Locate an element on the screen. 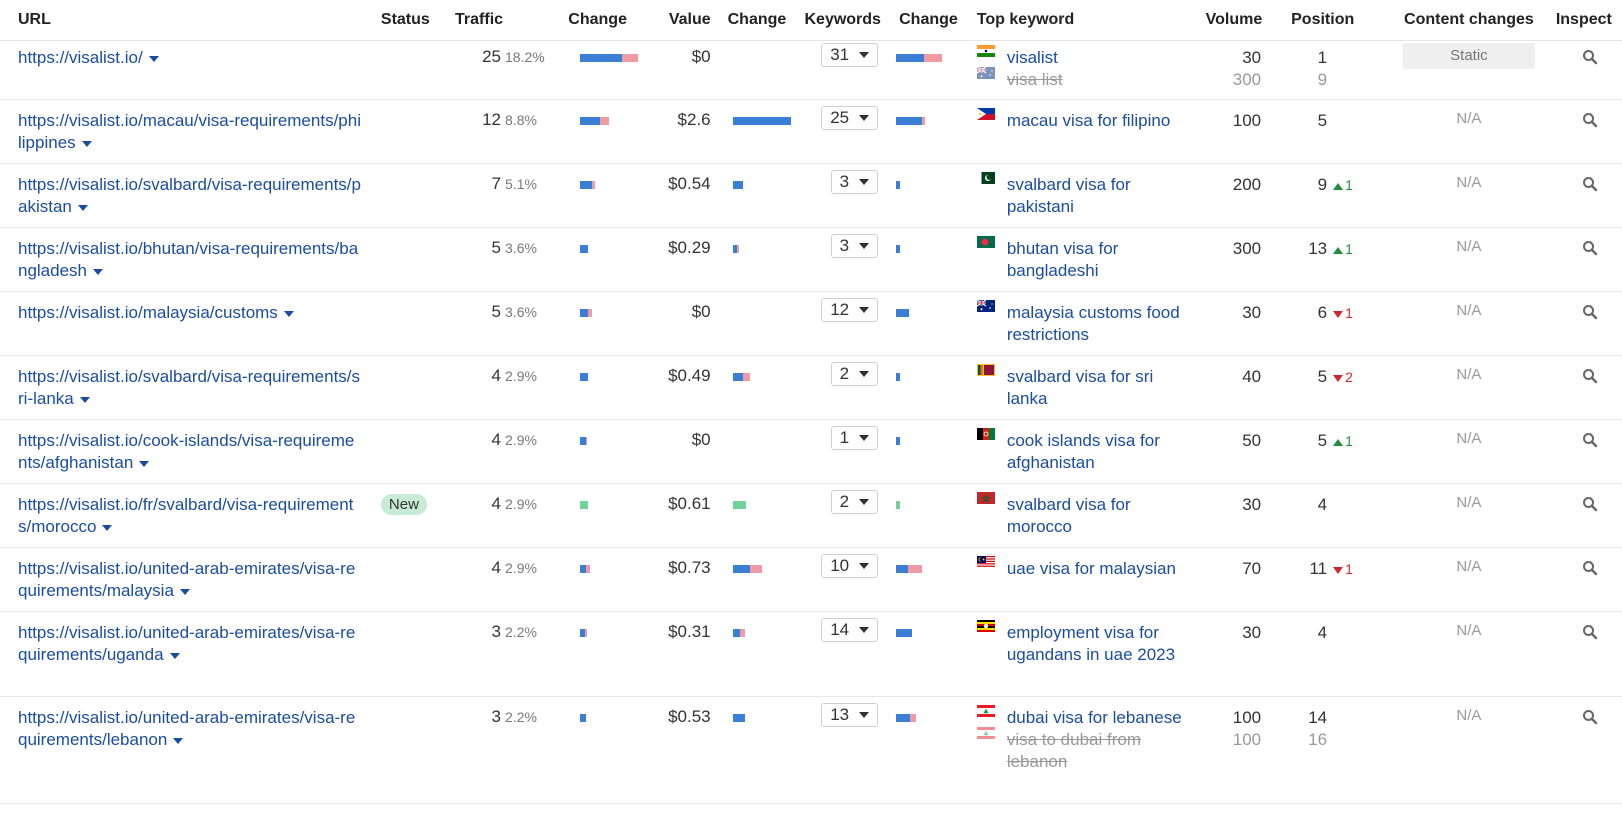 This screenshot has height=830, width=1622. keyword-link: uae visa for malaysian is located at coordinates (1091, 569).